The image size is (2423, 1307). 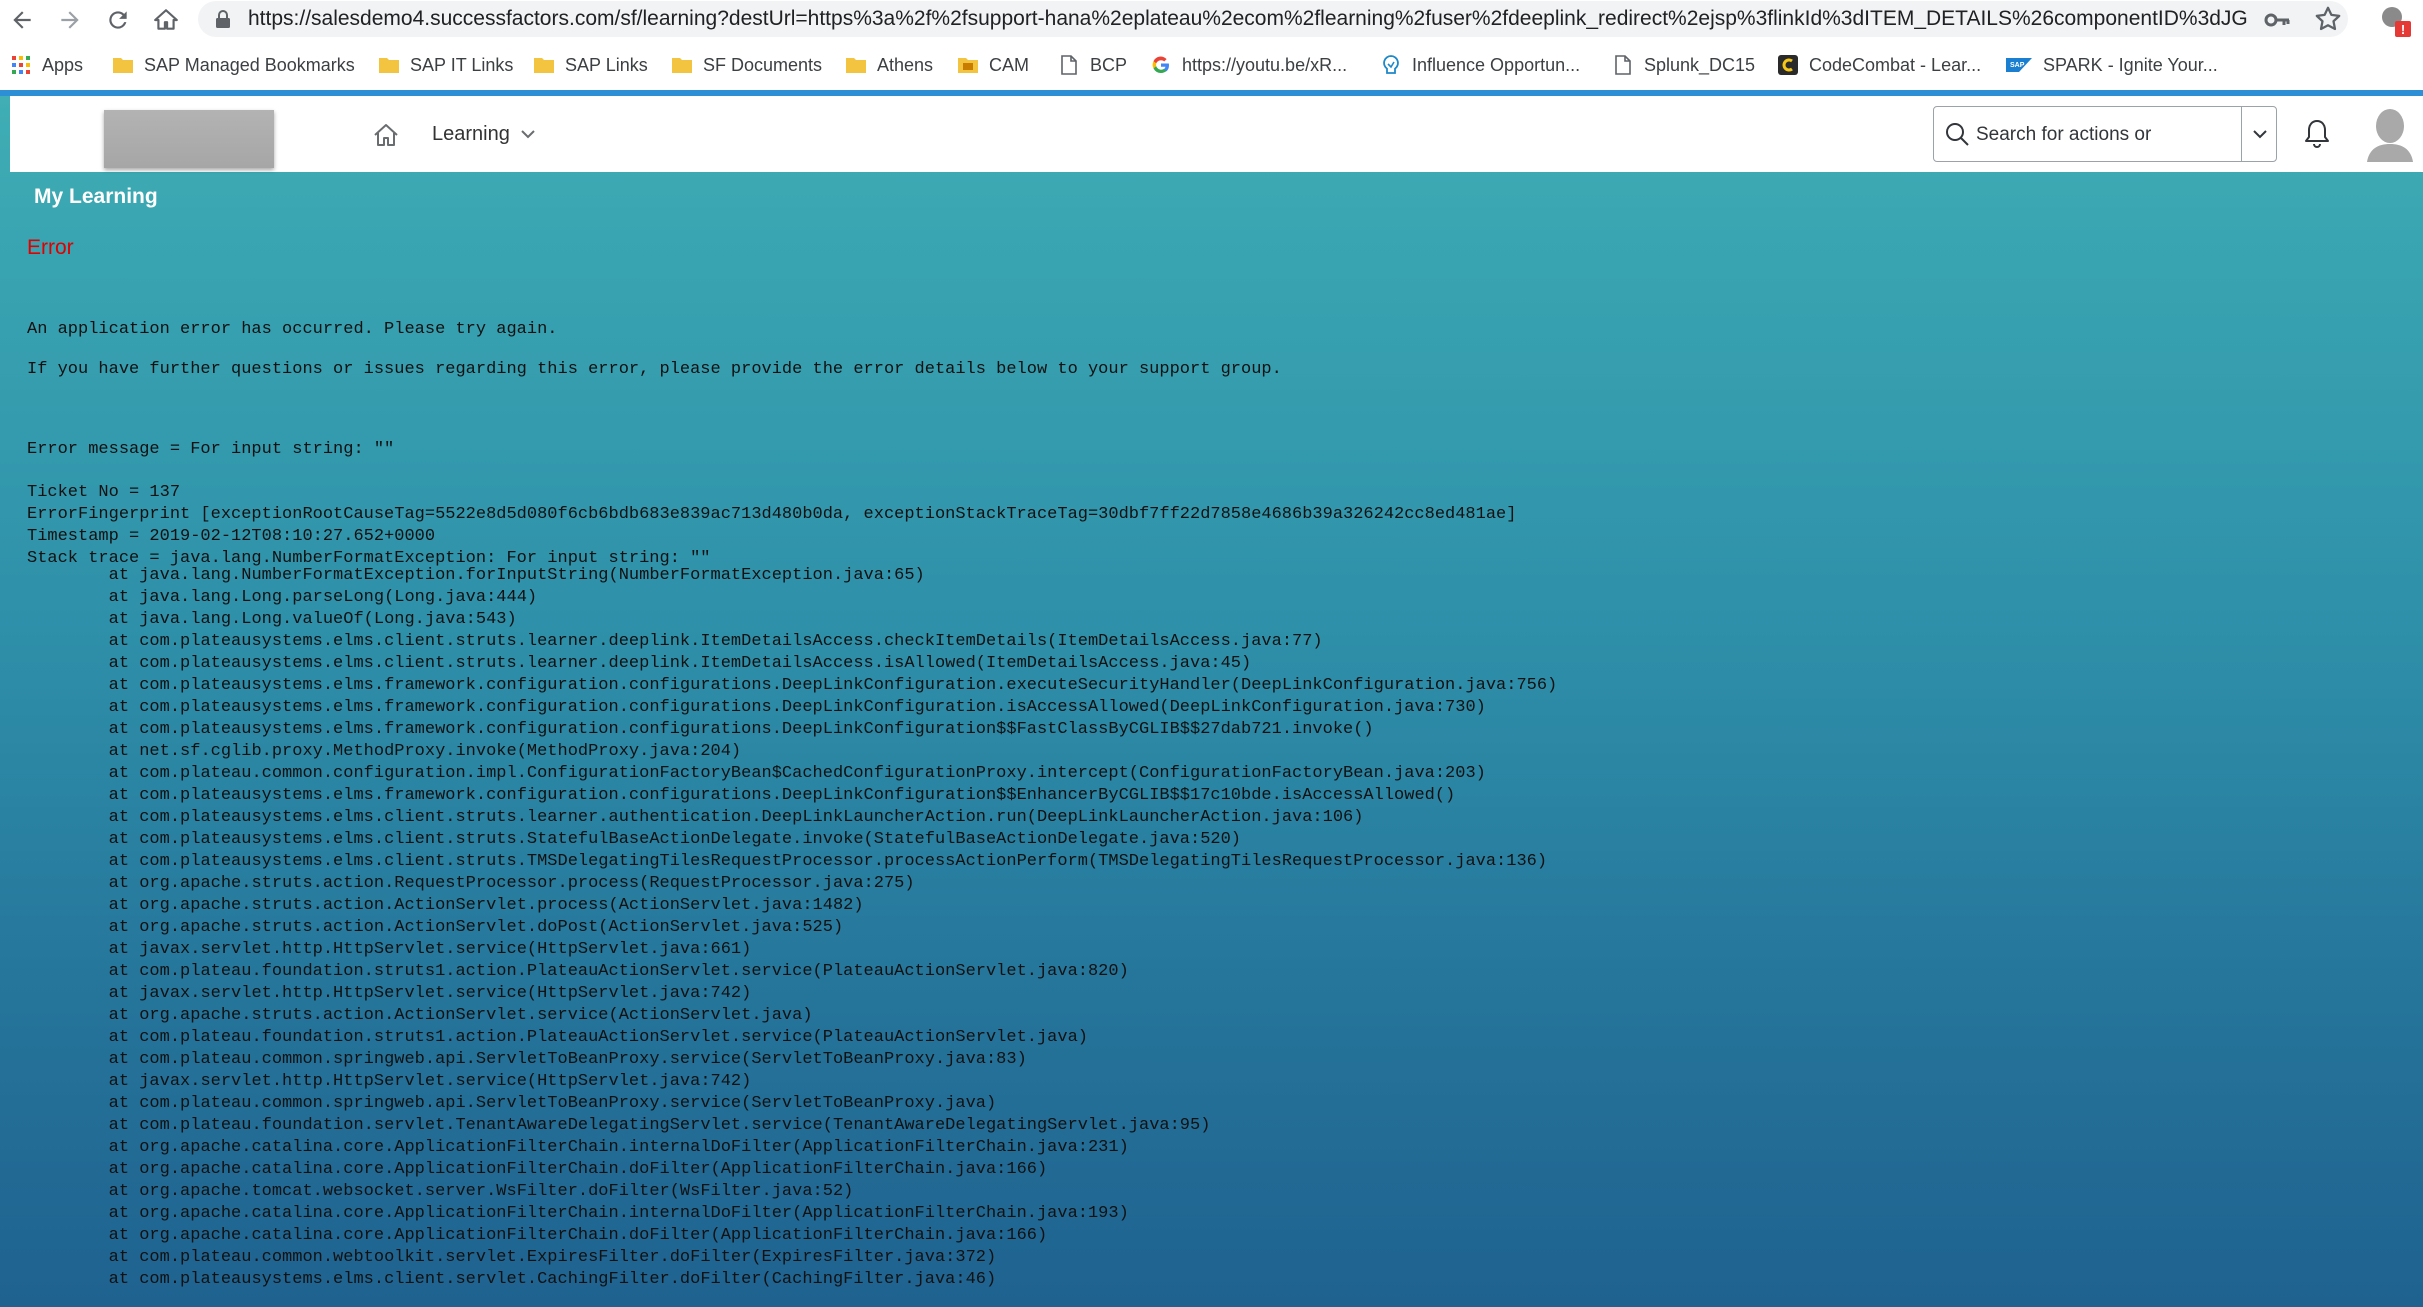 I want to click on bookmark-apps: Apps, so click(x=46, y=65).